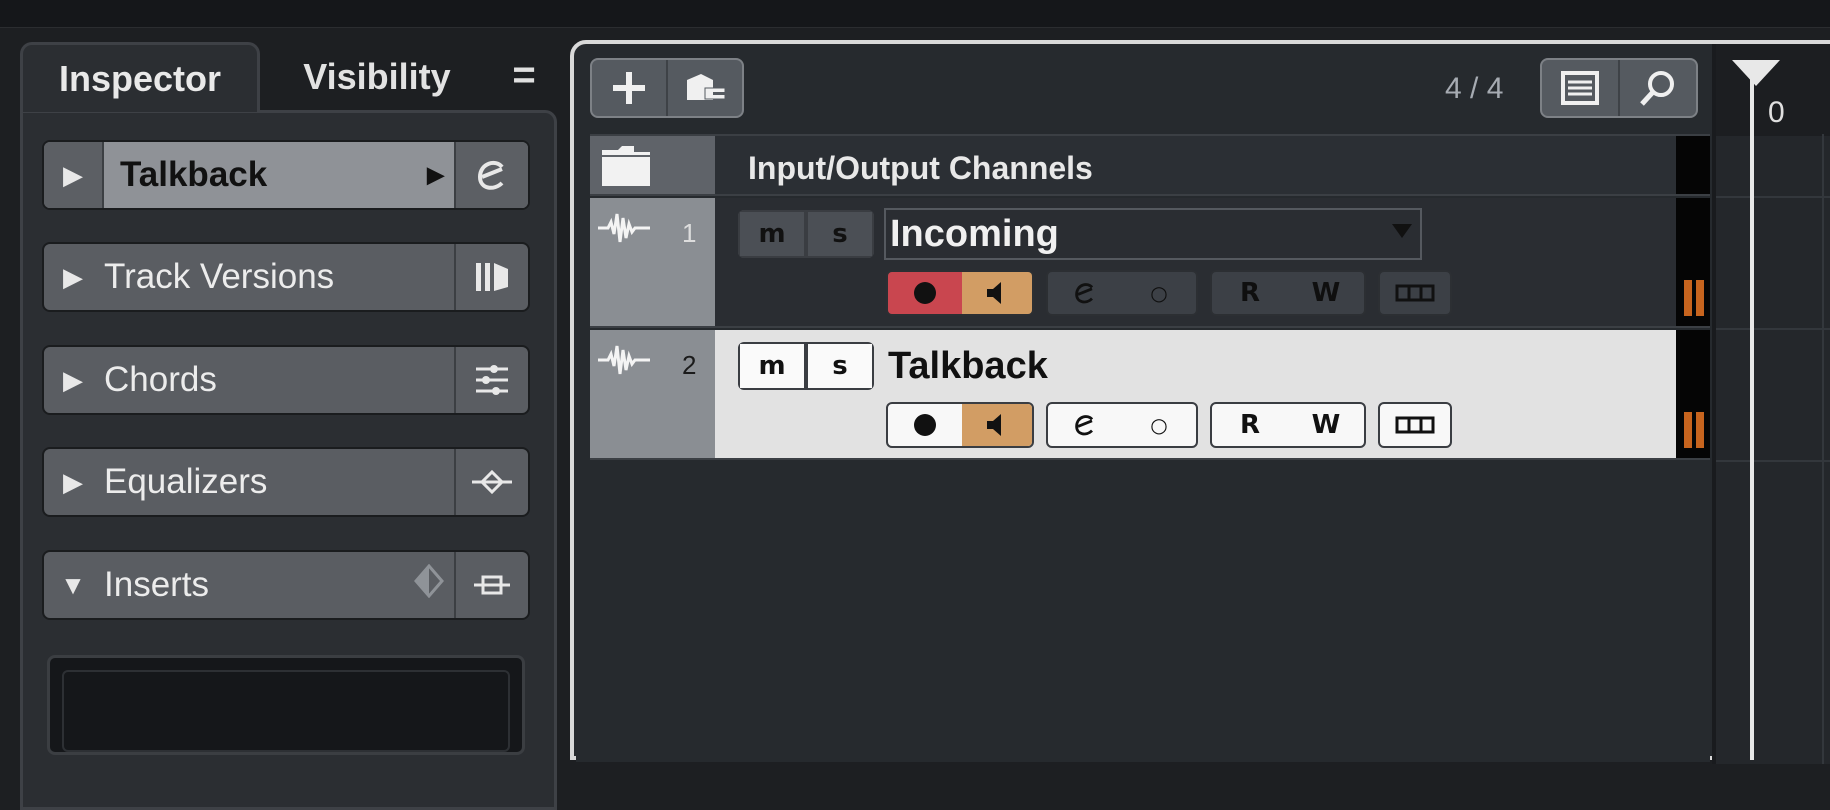 This screenshot has height=810, width=1830. What do you see at coordinates (1150, 263) in the screenshot?
I see `audio-track: 1 m s Incoming ○ R W` at bounding box center [1150, 263].